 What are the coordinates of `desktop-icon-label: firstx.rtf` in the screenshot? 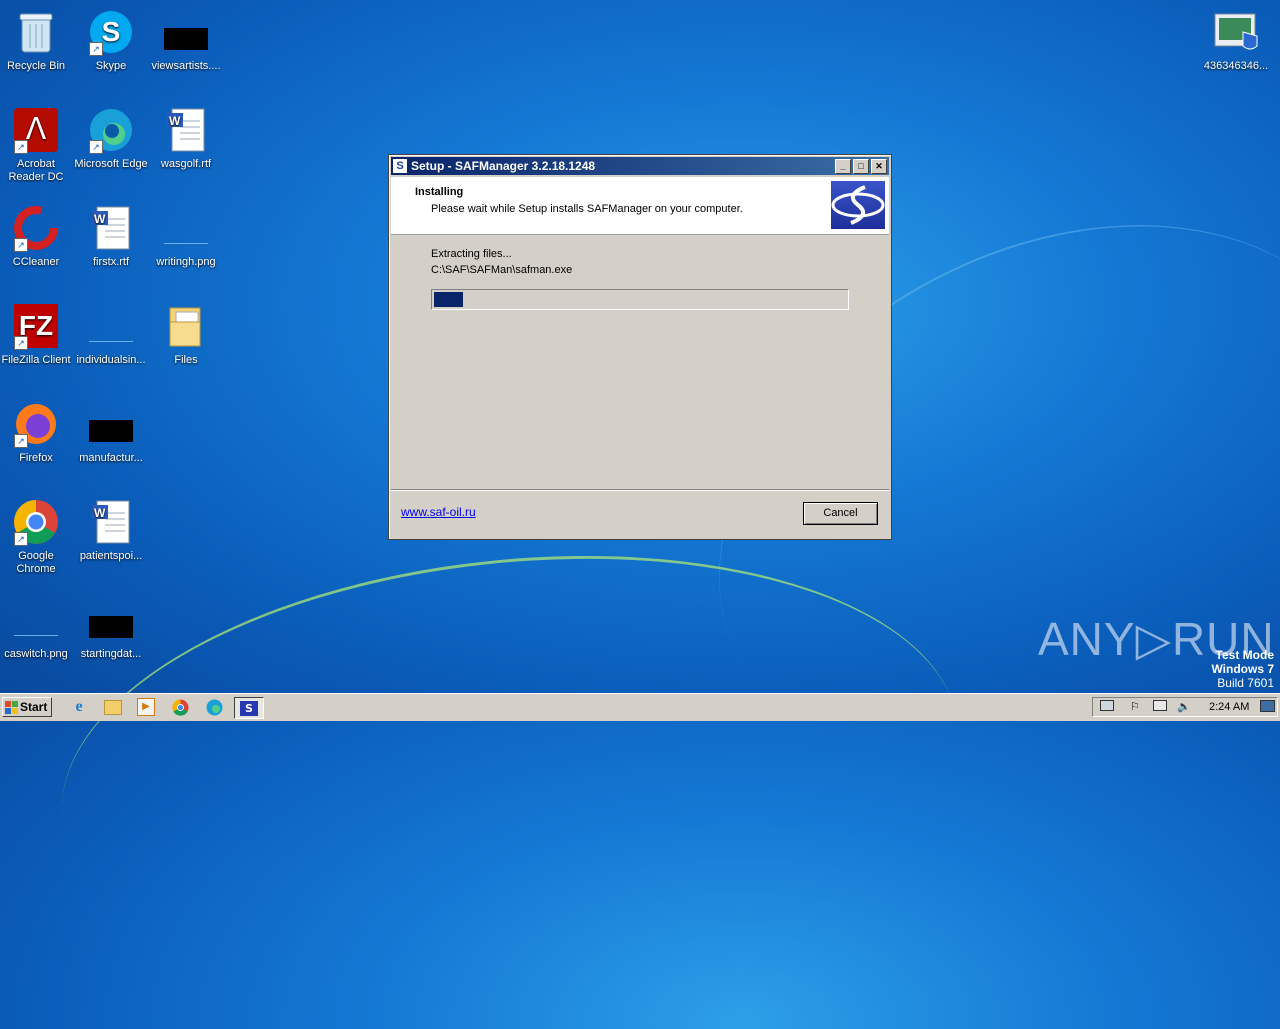 It's located at (111, 262).